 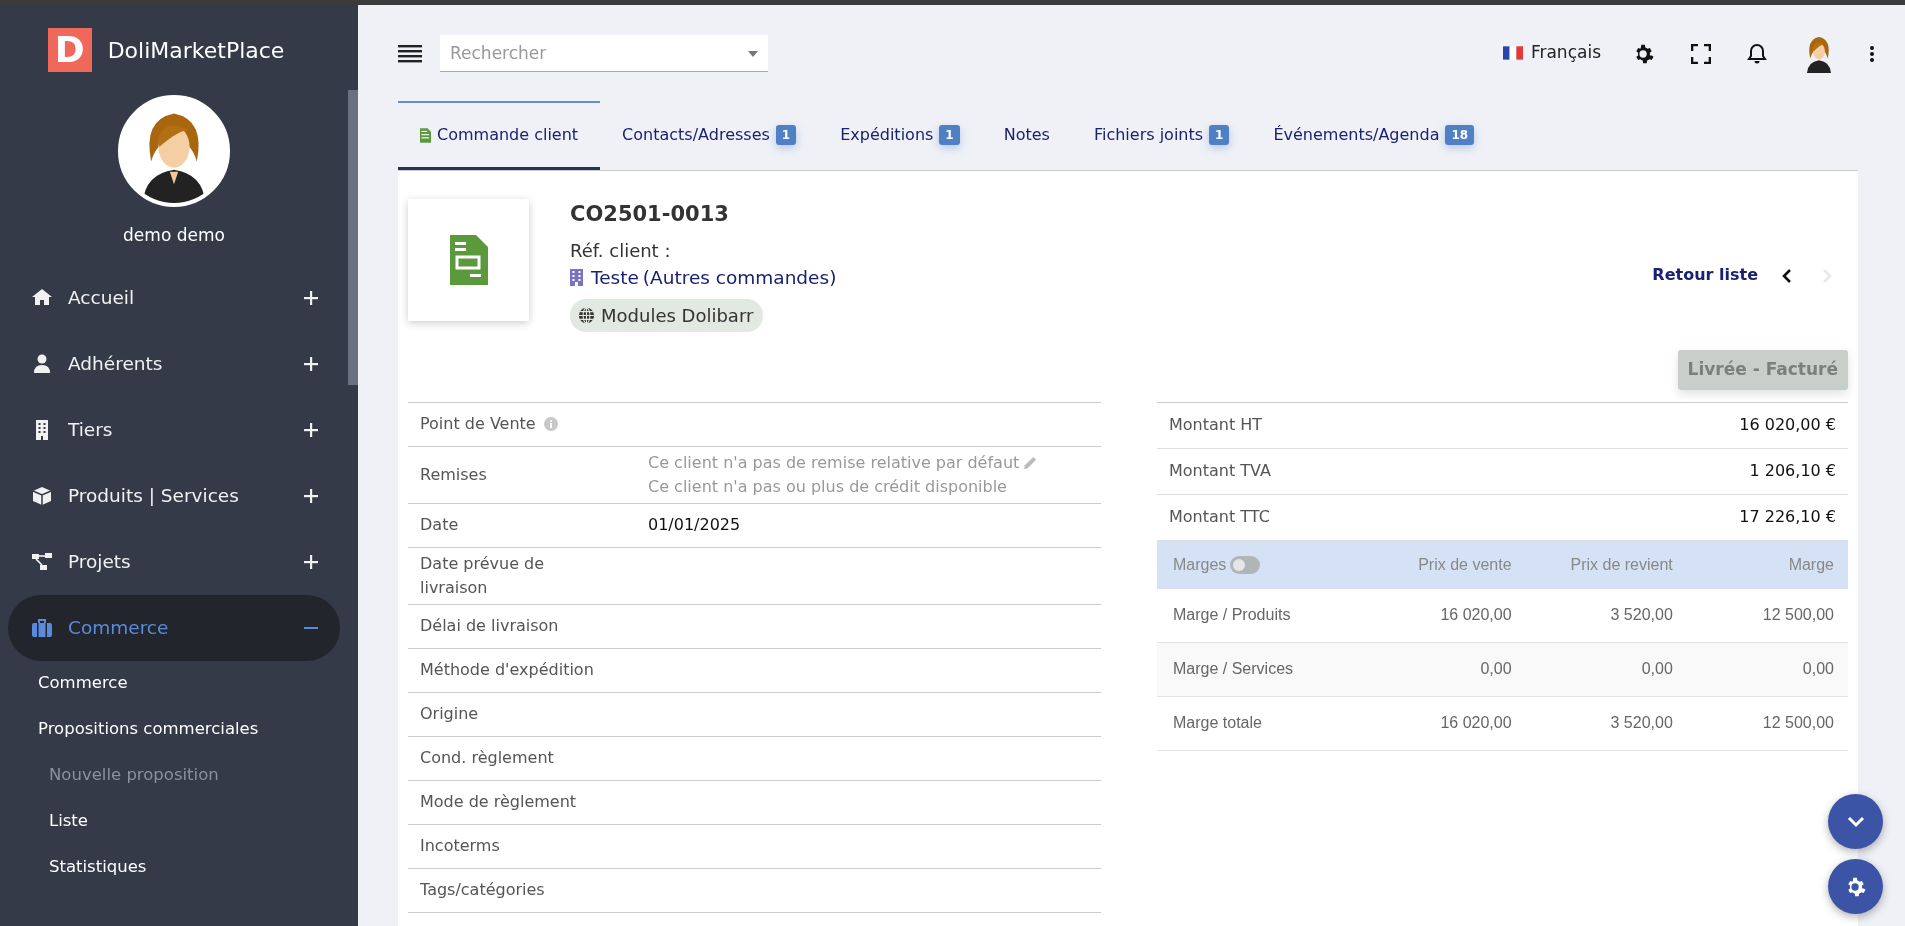 I want to click on field-label: Cond. règlement, so click(x=487, y=758).